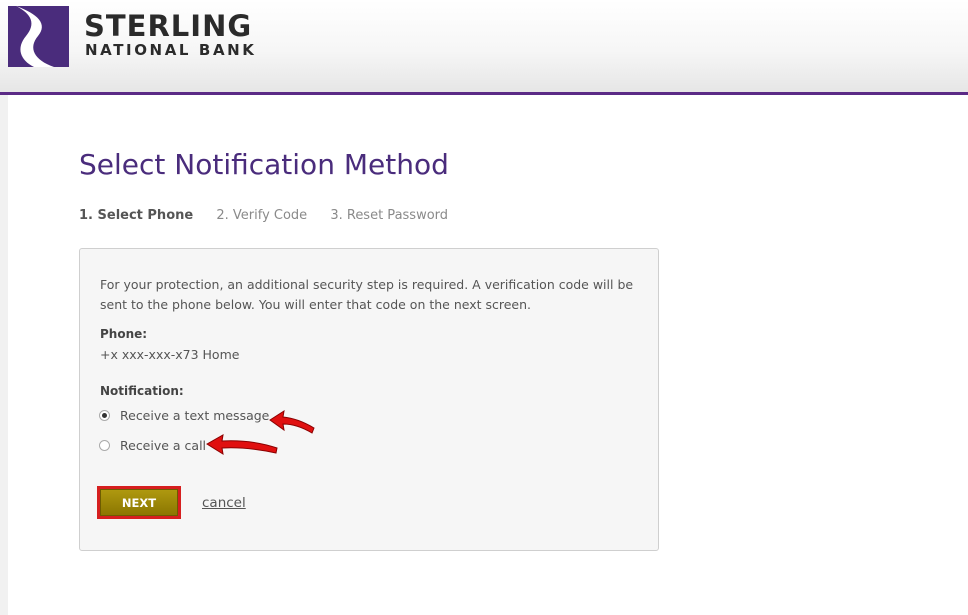  I want to click on option-call: Receive a call, so click(152, 445).